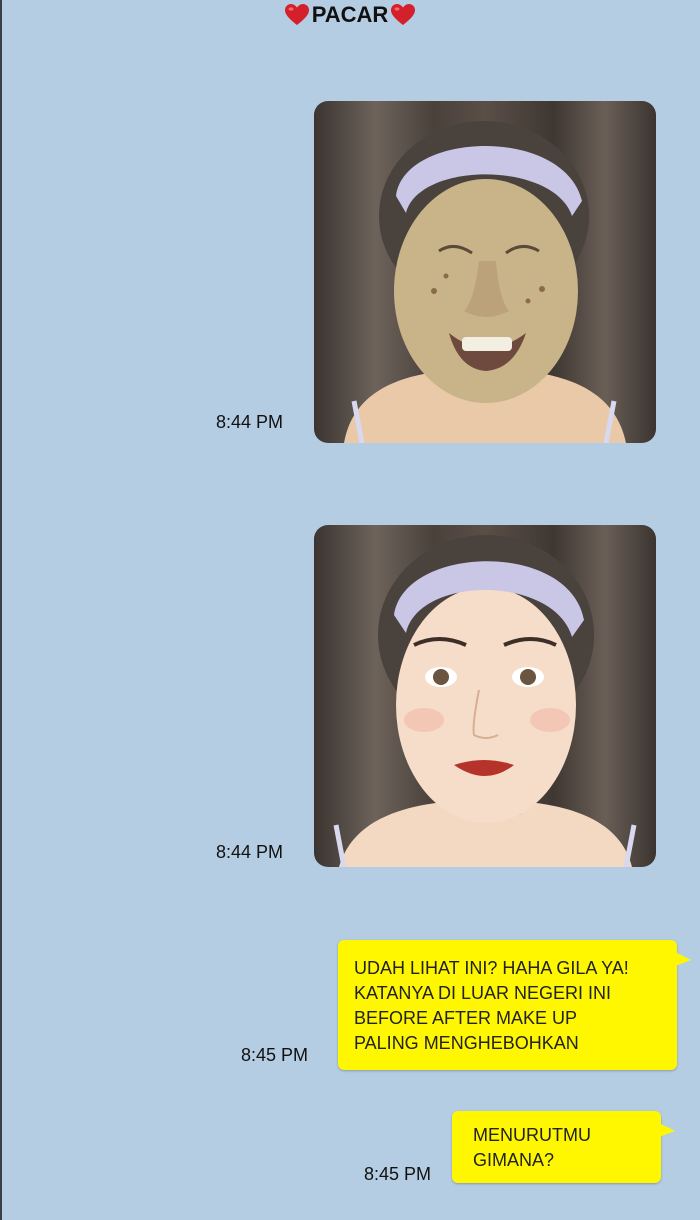  Describe the element at coordinates (514, 1160) in the screenshot. I see `message-text-line: GIMANA?` at that location.